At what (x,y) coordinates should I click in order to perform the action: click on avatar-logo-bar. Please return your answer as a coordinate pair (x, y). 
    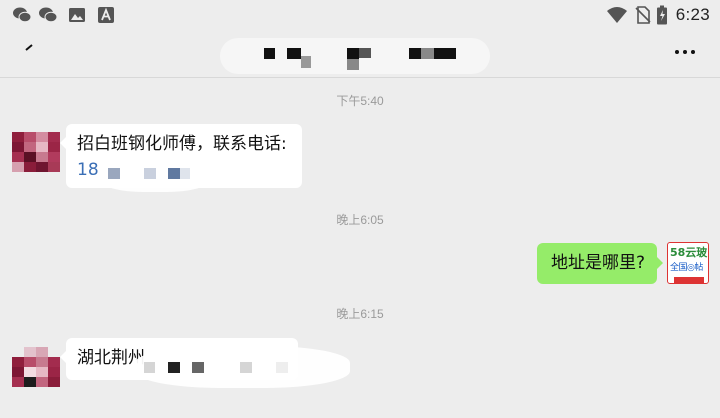
    Looking at the image, I should click on (689, 280).